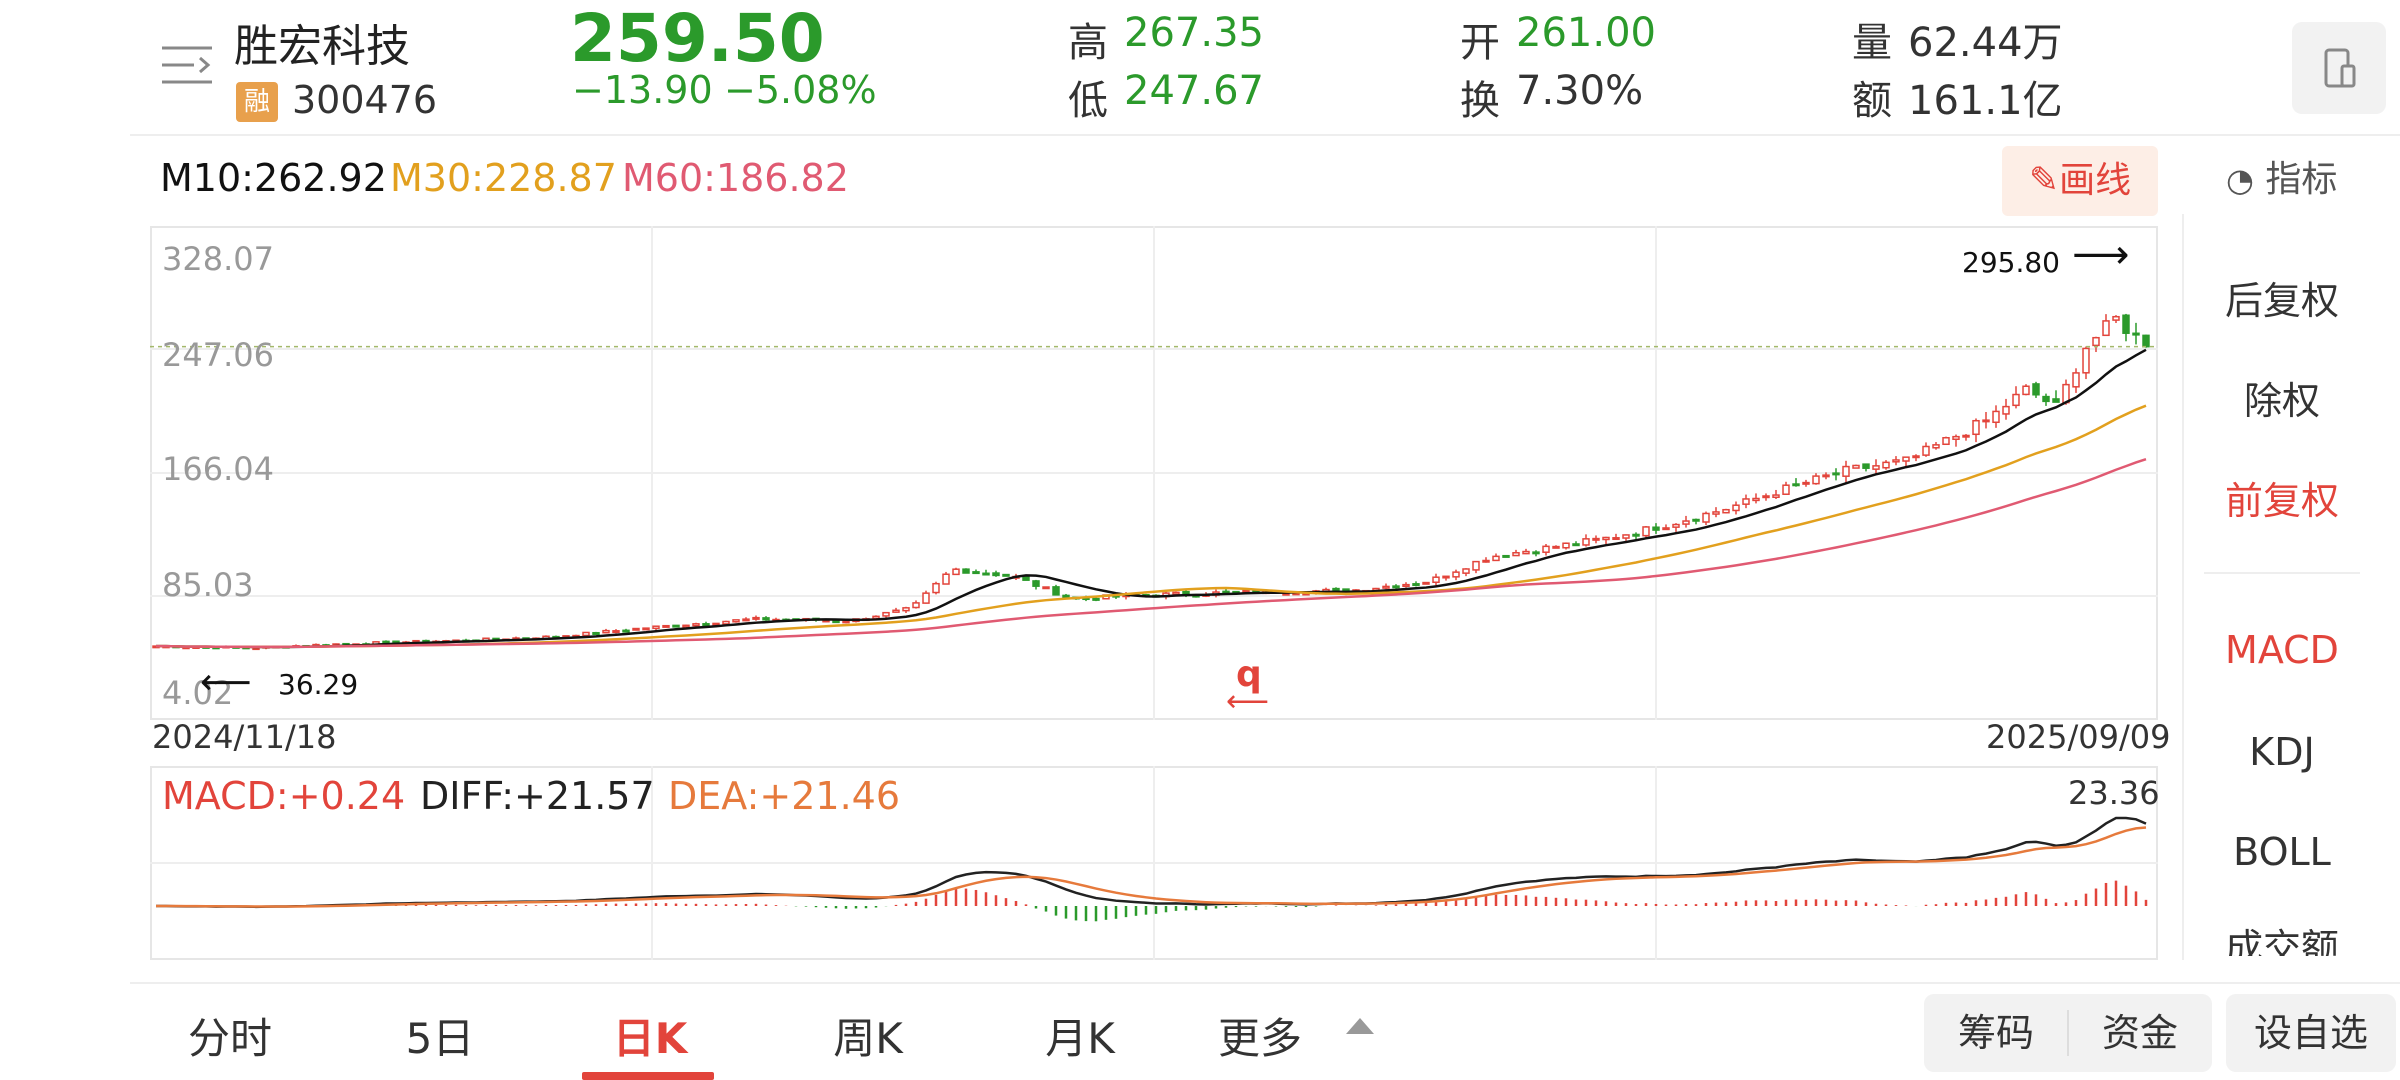 The image size is (2400, 1080). What do you see at coordinates (2282, 297) in the screenshot?
I see `side-item-back-adjust: 后复权` at bounding box center [2282, 297].